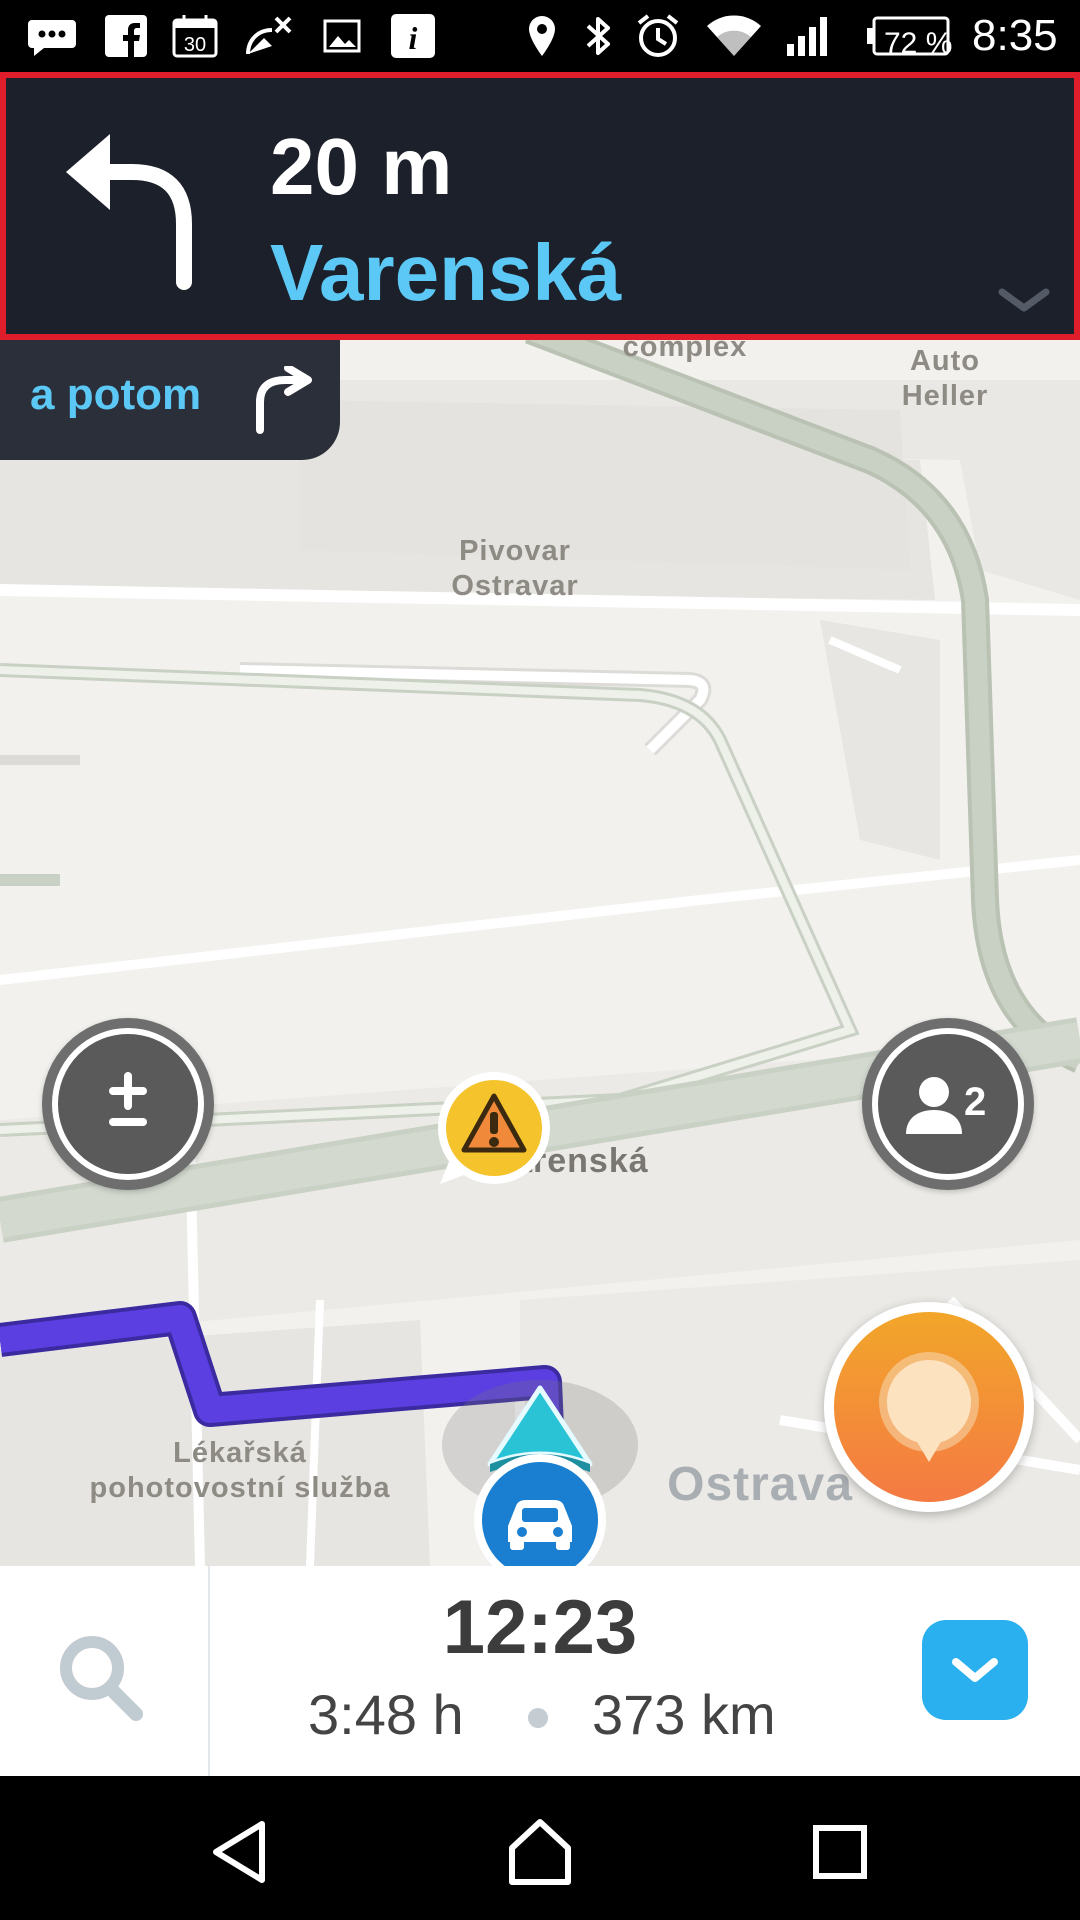  I want to click on system-navigation-bar, so click(540, 1848).